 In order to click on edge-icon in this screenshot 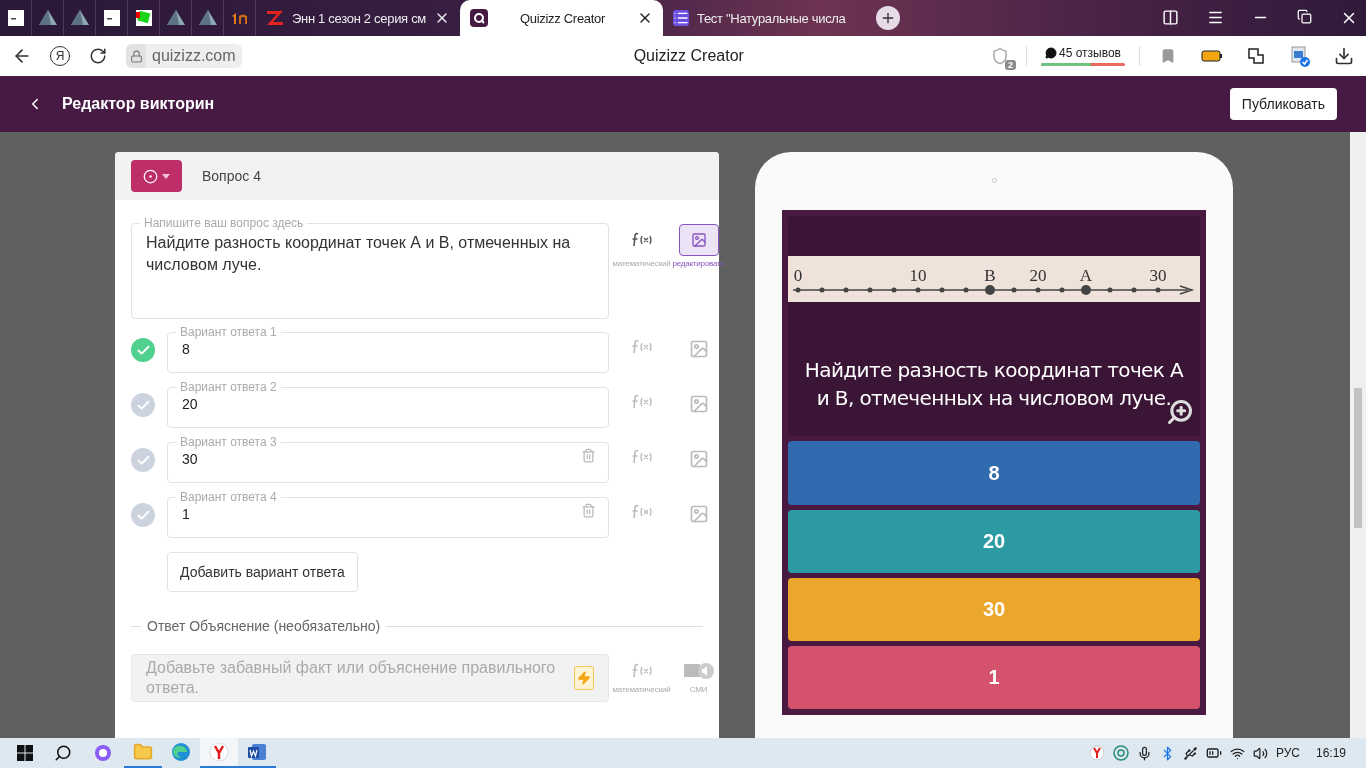, I will do `click(181, 752)`.